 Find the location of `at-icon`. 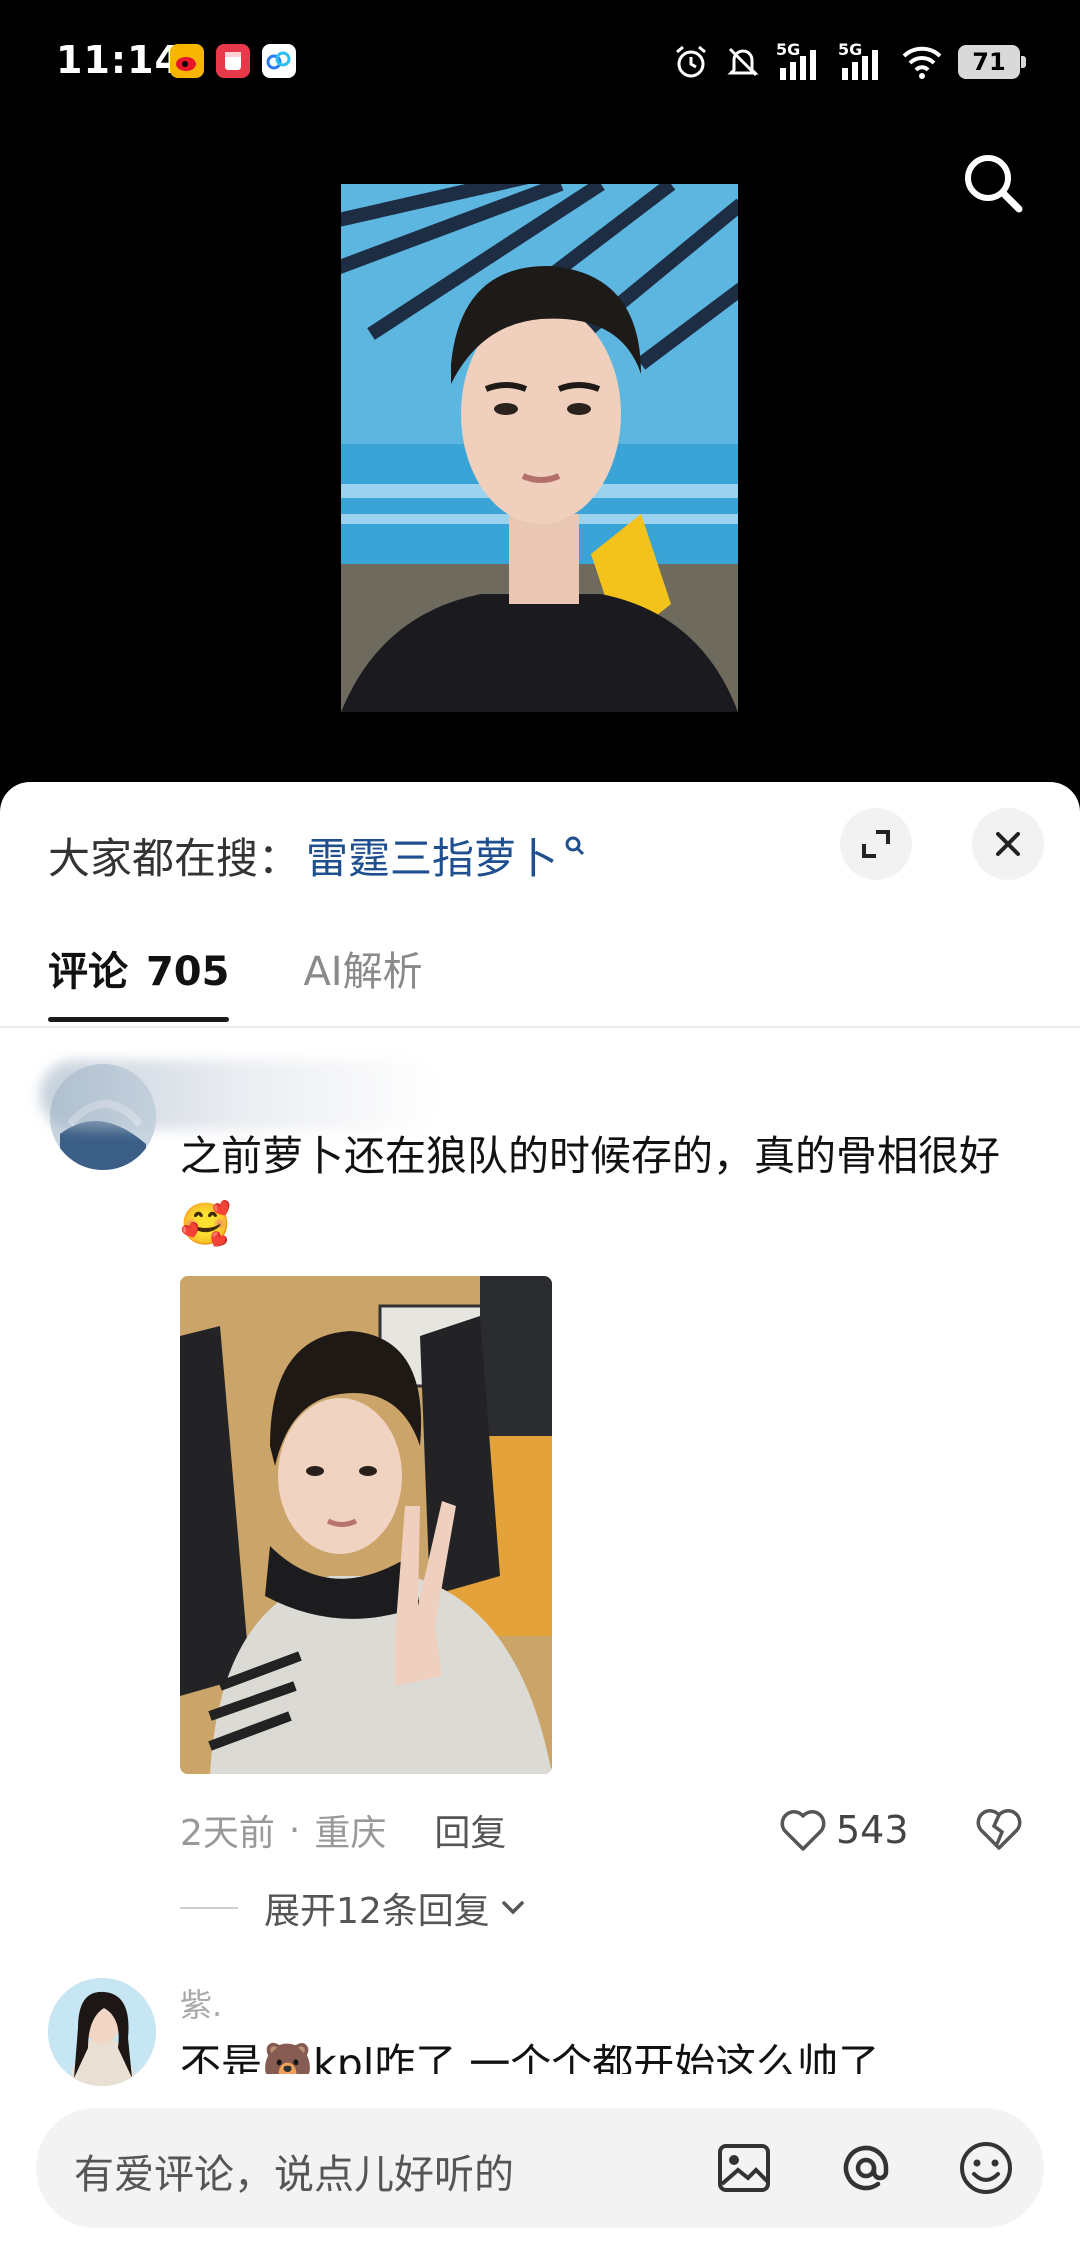

at-icon is located at coordinates (866, 2168).